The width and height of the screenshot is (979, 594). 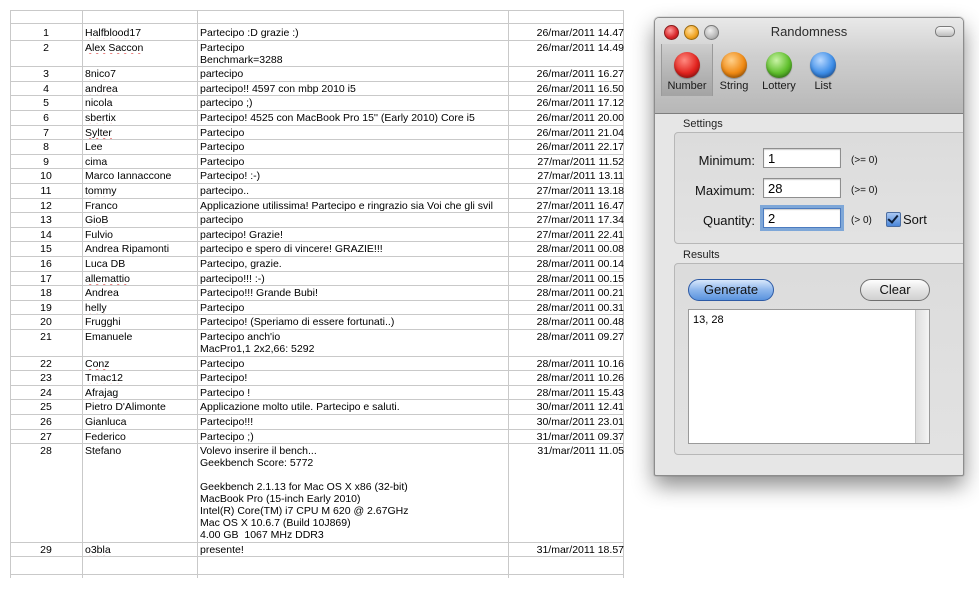 What do you see at coordinates (566, 33) in the screenshot?
I see `date-cell: 26/mar/2011 14.47` at bounding box center [566, 33].